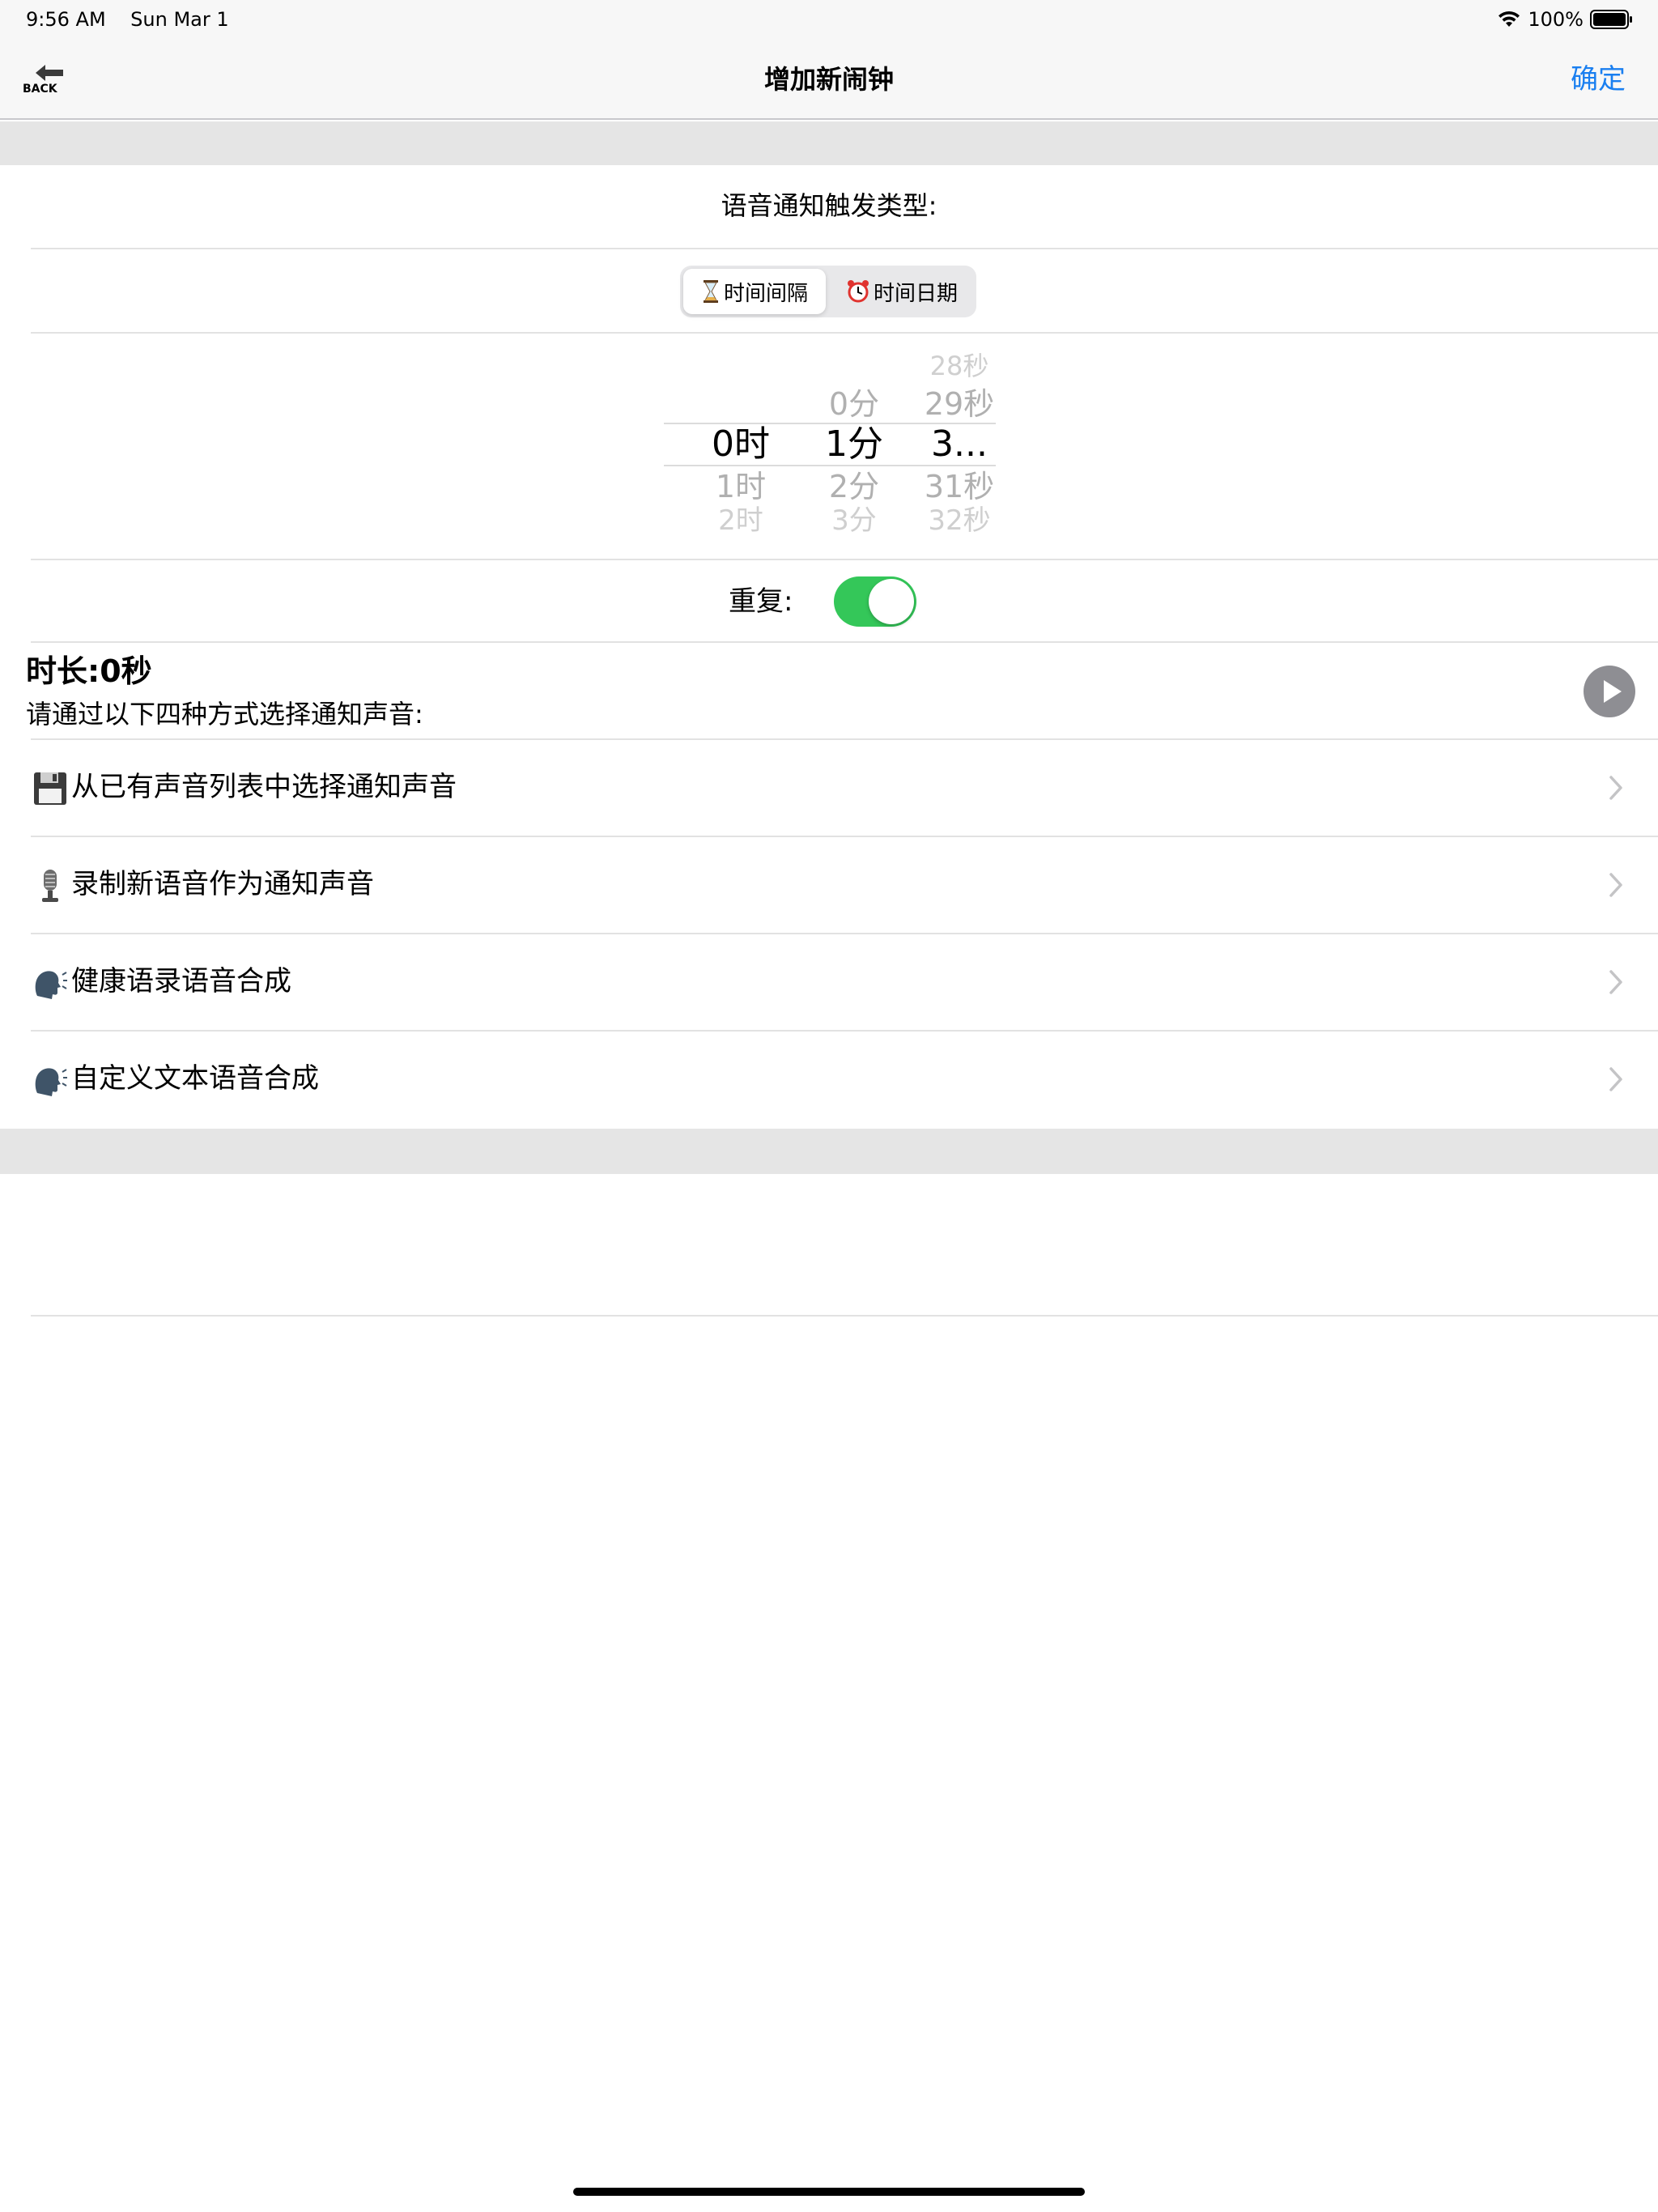  What do you see at coordinates (891, 602) in the screenshot?
I see `toggle-knob` at bounding box center [891, 602].